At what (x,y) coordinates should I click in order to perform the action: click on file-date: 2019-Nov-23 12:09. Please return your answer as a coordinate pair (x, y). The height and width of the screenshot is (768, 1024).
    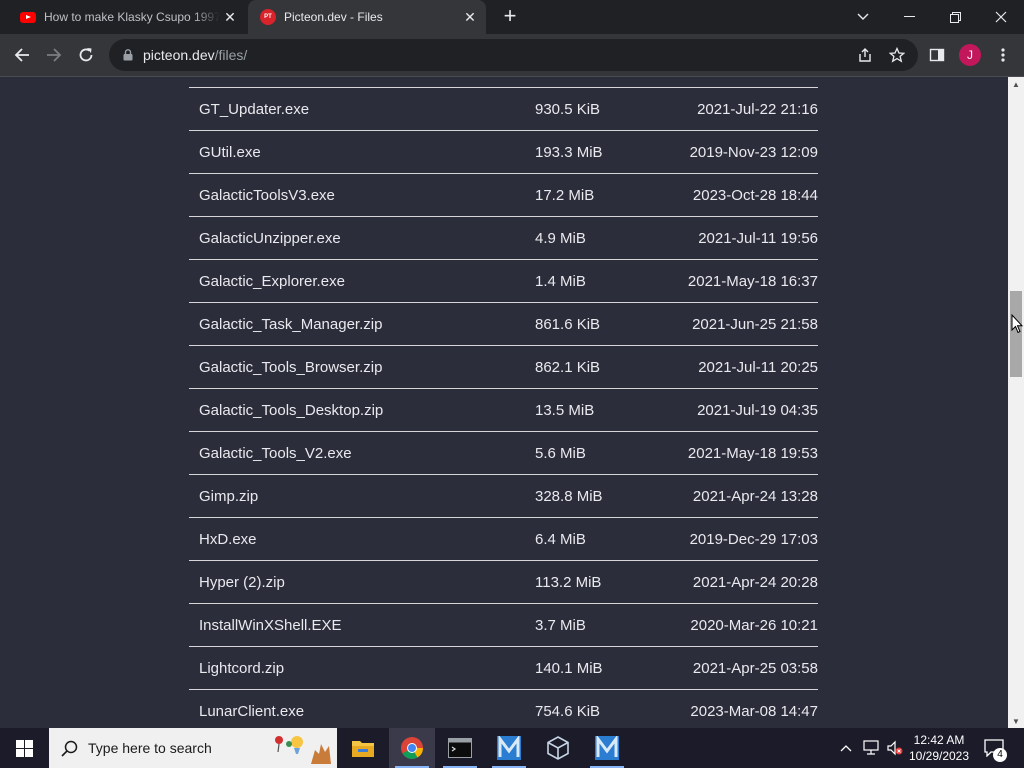
    Looking at the image, I should click on (753, 152).